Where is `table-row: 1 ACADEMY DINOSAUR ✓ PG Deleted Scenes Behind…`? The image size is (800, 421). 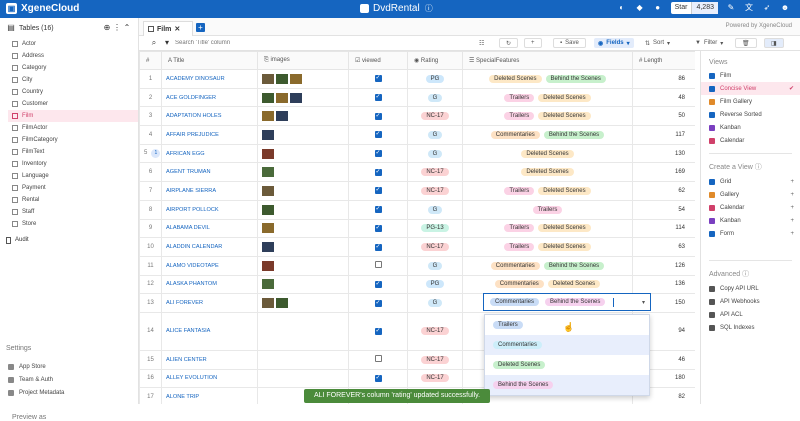 table-row: 1 ACADEMY DINOSAUR ✓ PG Deleted Scenes Behind… is located at coordinates (417, 79).